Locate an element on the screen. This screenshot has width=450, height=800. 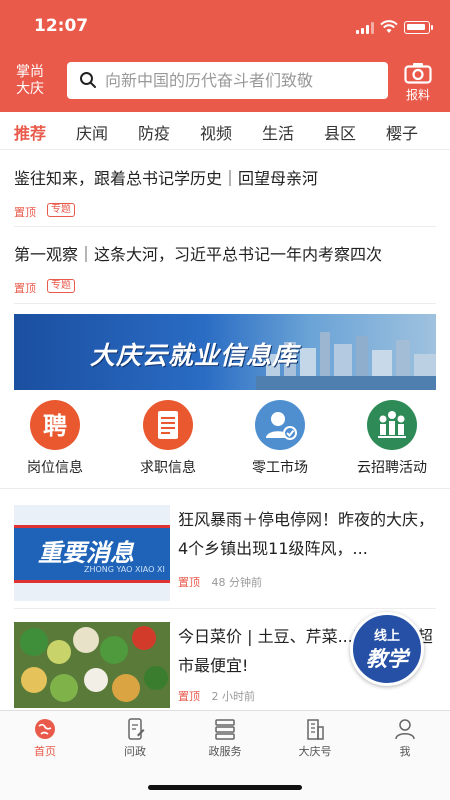
nav-home: 首页 is located at coordinates (45, 738).